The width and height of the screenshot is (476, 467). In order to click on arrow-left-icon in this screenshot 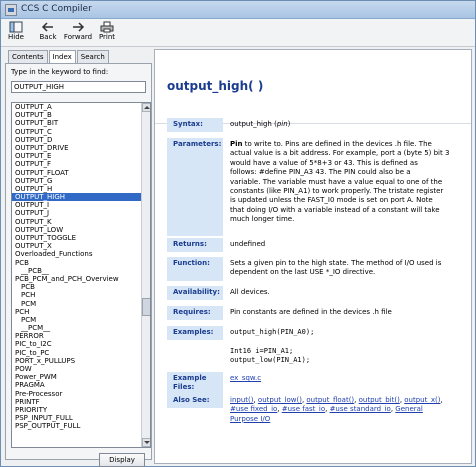, I will do `click(47, 27)`.